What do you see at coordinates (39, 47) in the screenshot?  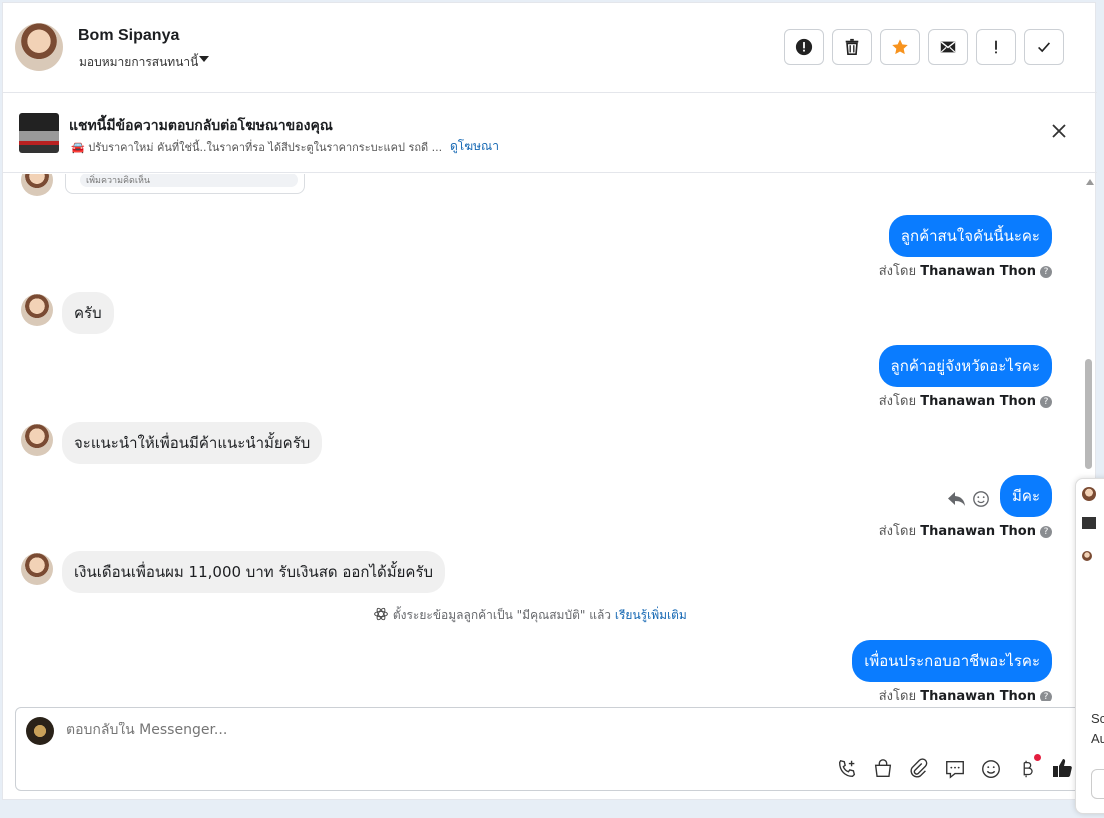 I see `contact-avatar` at bounding box center [39, 47].